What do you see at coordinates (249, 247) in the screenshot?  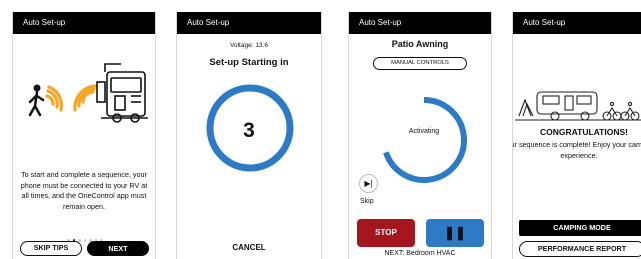 I see `cancel-button: CANCEL` at bounding box center [249, 247].